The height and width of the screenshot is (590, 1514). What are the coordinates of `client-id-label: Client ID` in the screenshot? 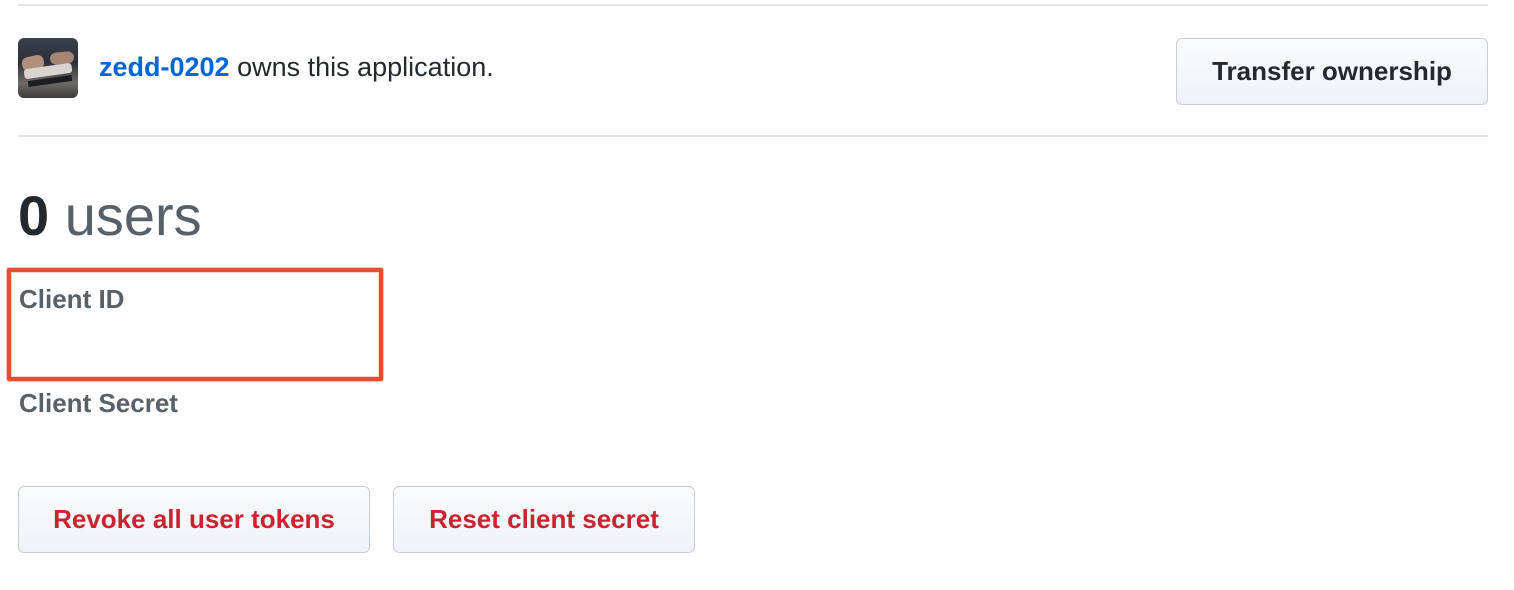 It's located at (72, 299).